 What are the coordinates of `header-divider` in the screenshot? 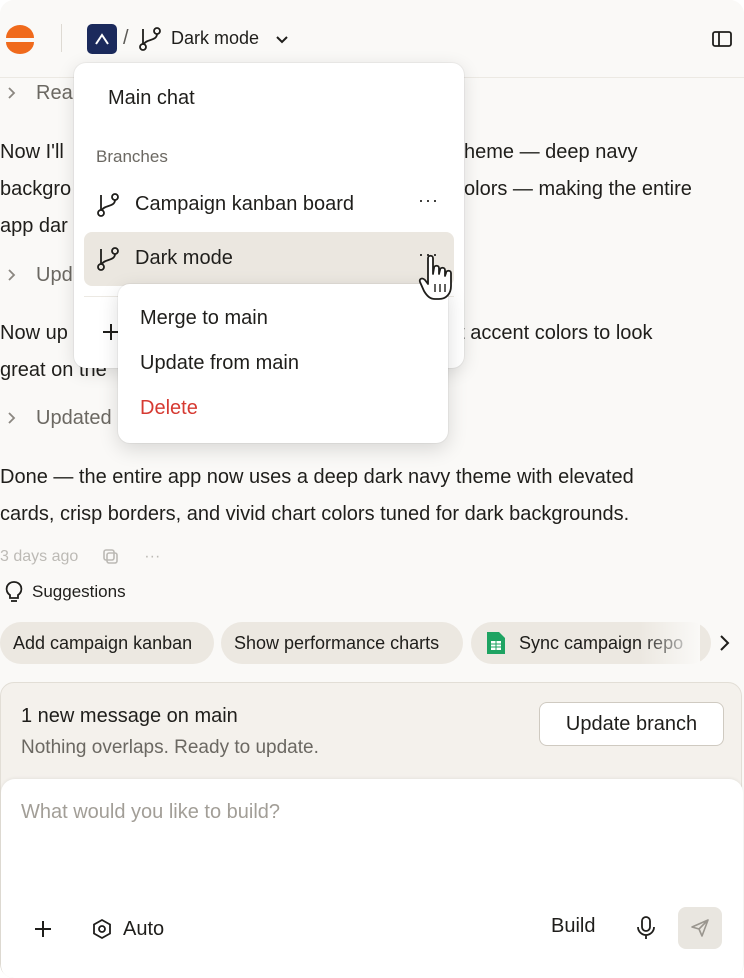 It's located at (61, 38).